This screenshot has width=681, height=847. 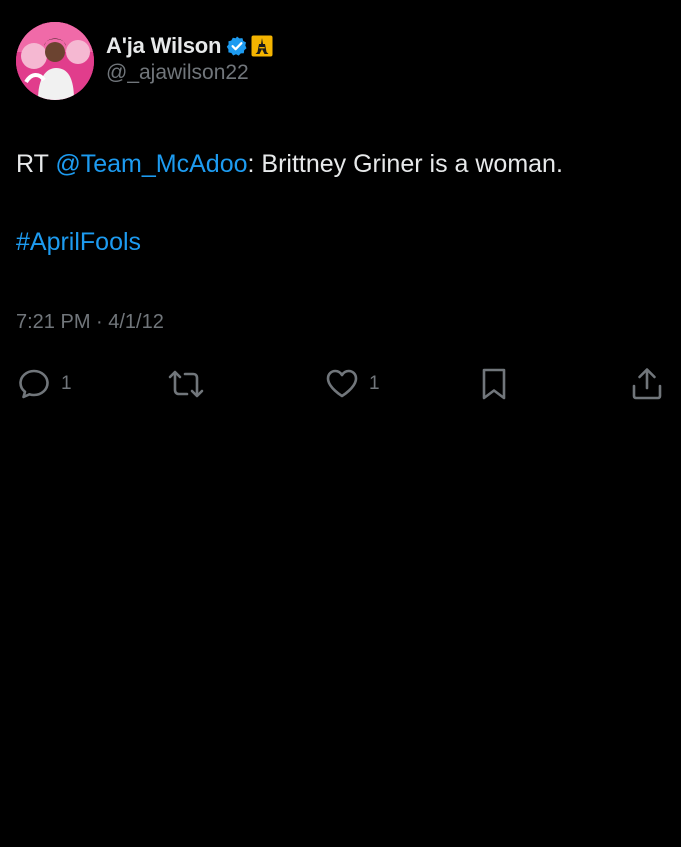 What do you see at coordinates (405, 164) in the screenshot?
I see `tweet-body: : Brittney Griner is a woman.` at bounding box center [405, 164].